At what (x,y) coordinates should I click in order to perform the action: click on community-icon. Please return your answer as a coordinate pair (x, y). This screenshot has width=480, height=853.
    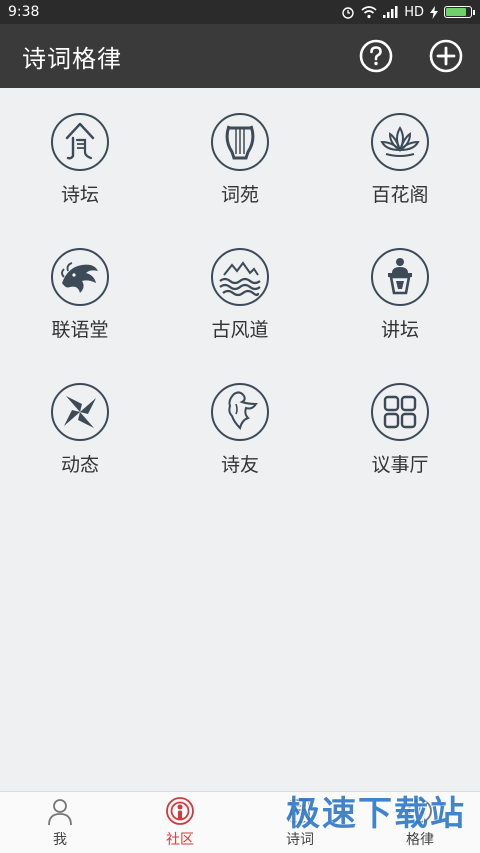
    Looking at the image, I should click on (180, 811).